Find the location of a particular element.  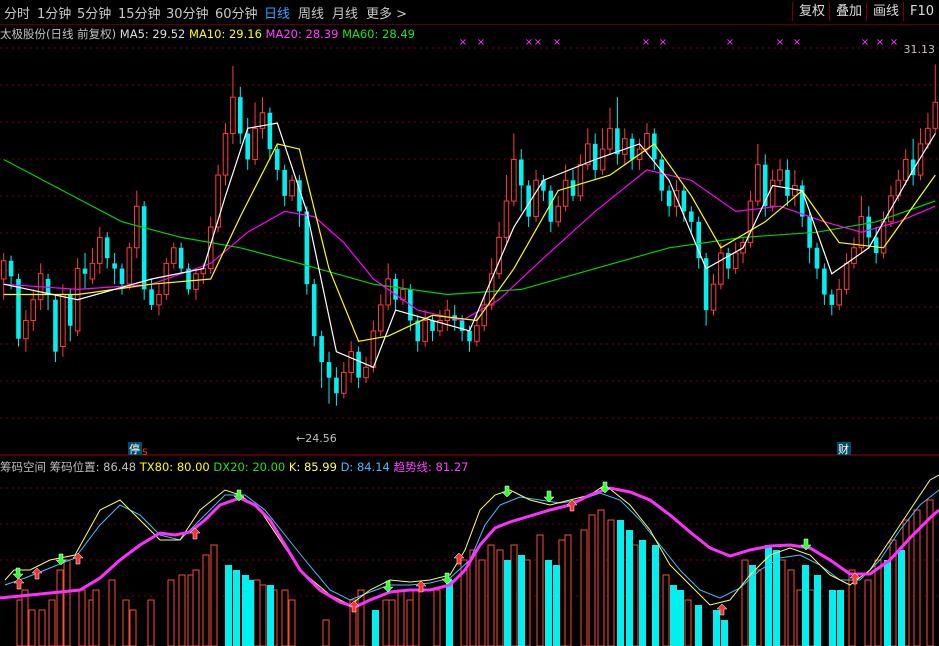

ting-label: 停 is located at coordinates (134, 449).